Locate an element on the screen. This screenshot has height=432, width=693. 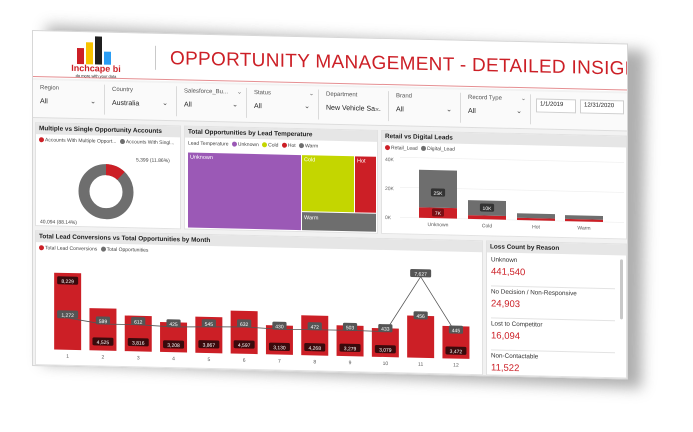
x-tick-label: 5 is located at coordinates (208, 360).